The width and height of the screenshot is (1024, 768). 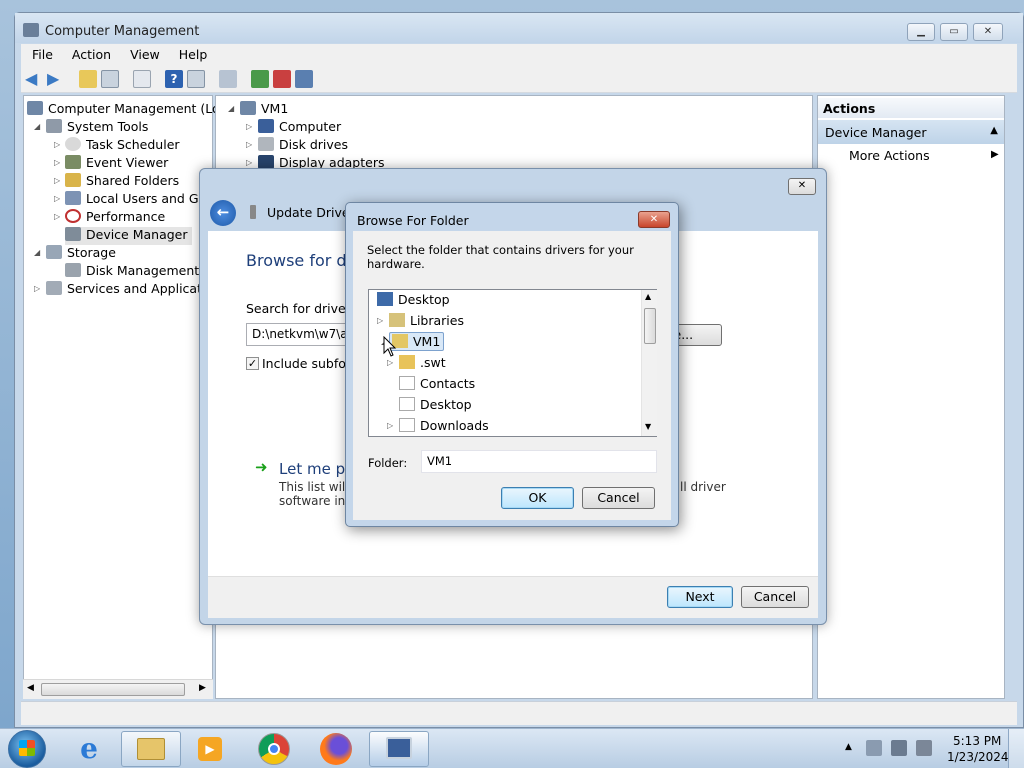 I want to click on tree-root: Computer Management (Local, so click(x=132, y=110).